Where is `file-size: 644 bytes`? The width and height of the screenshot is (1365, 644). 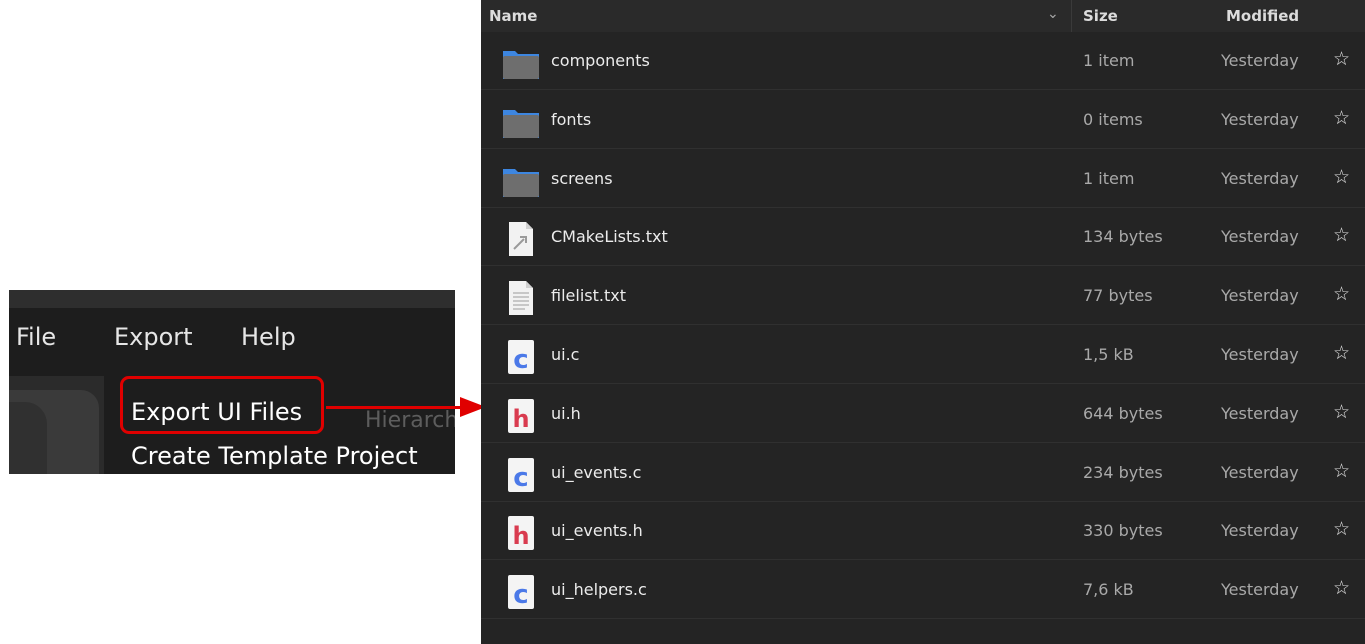 file-size: 644 bytes is located at coordinates (1123, 413).